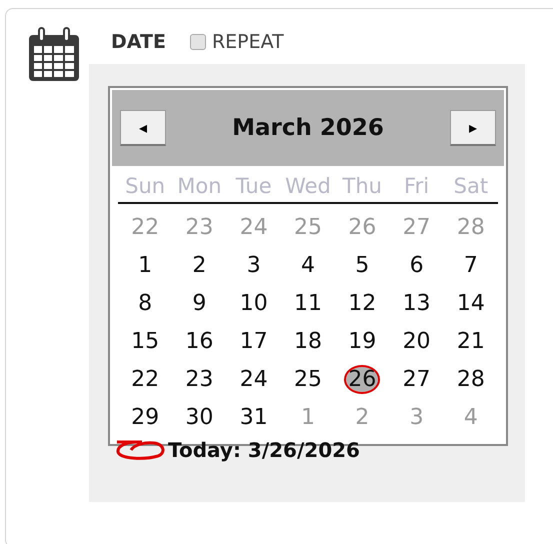 The width and height of the screenshot is (553, 544). I want to click on day-cell: 14, so click(470, 303).